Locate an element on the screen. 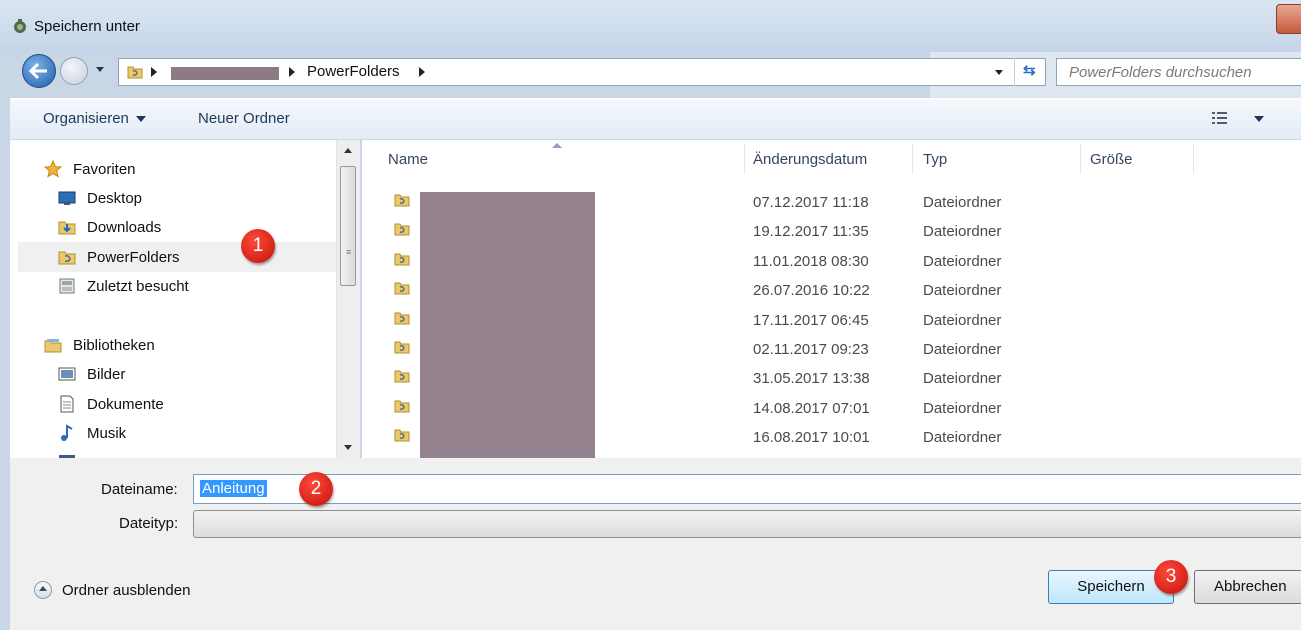 Image resolution: width=1301 pixels, height=630 pixels. filename-label: Dateiname: is located at coordinates (139, 489).